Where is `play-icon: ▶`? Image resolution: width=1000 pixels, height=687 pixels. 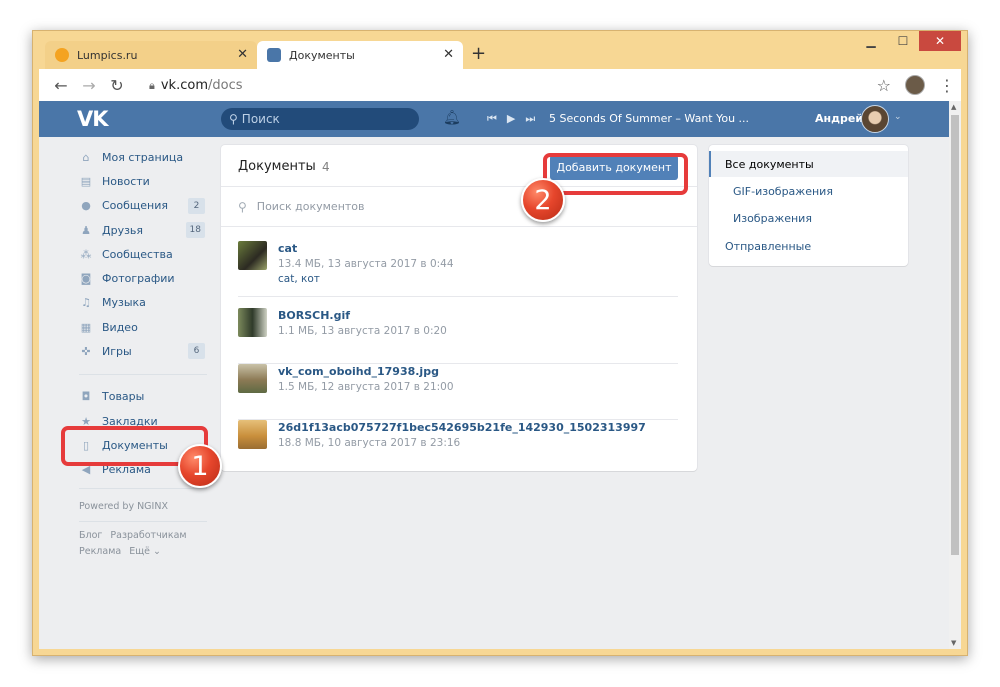
play-icon: ▶ is located at coordinates (511, 119).